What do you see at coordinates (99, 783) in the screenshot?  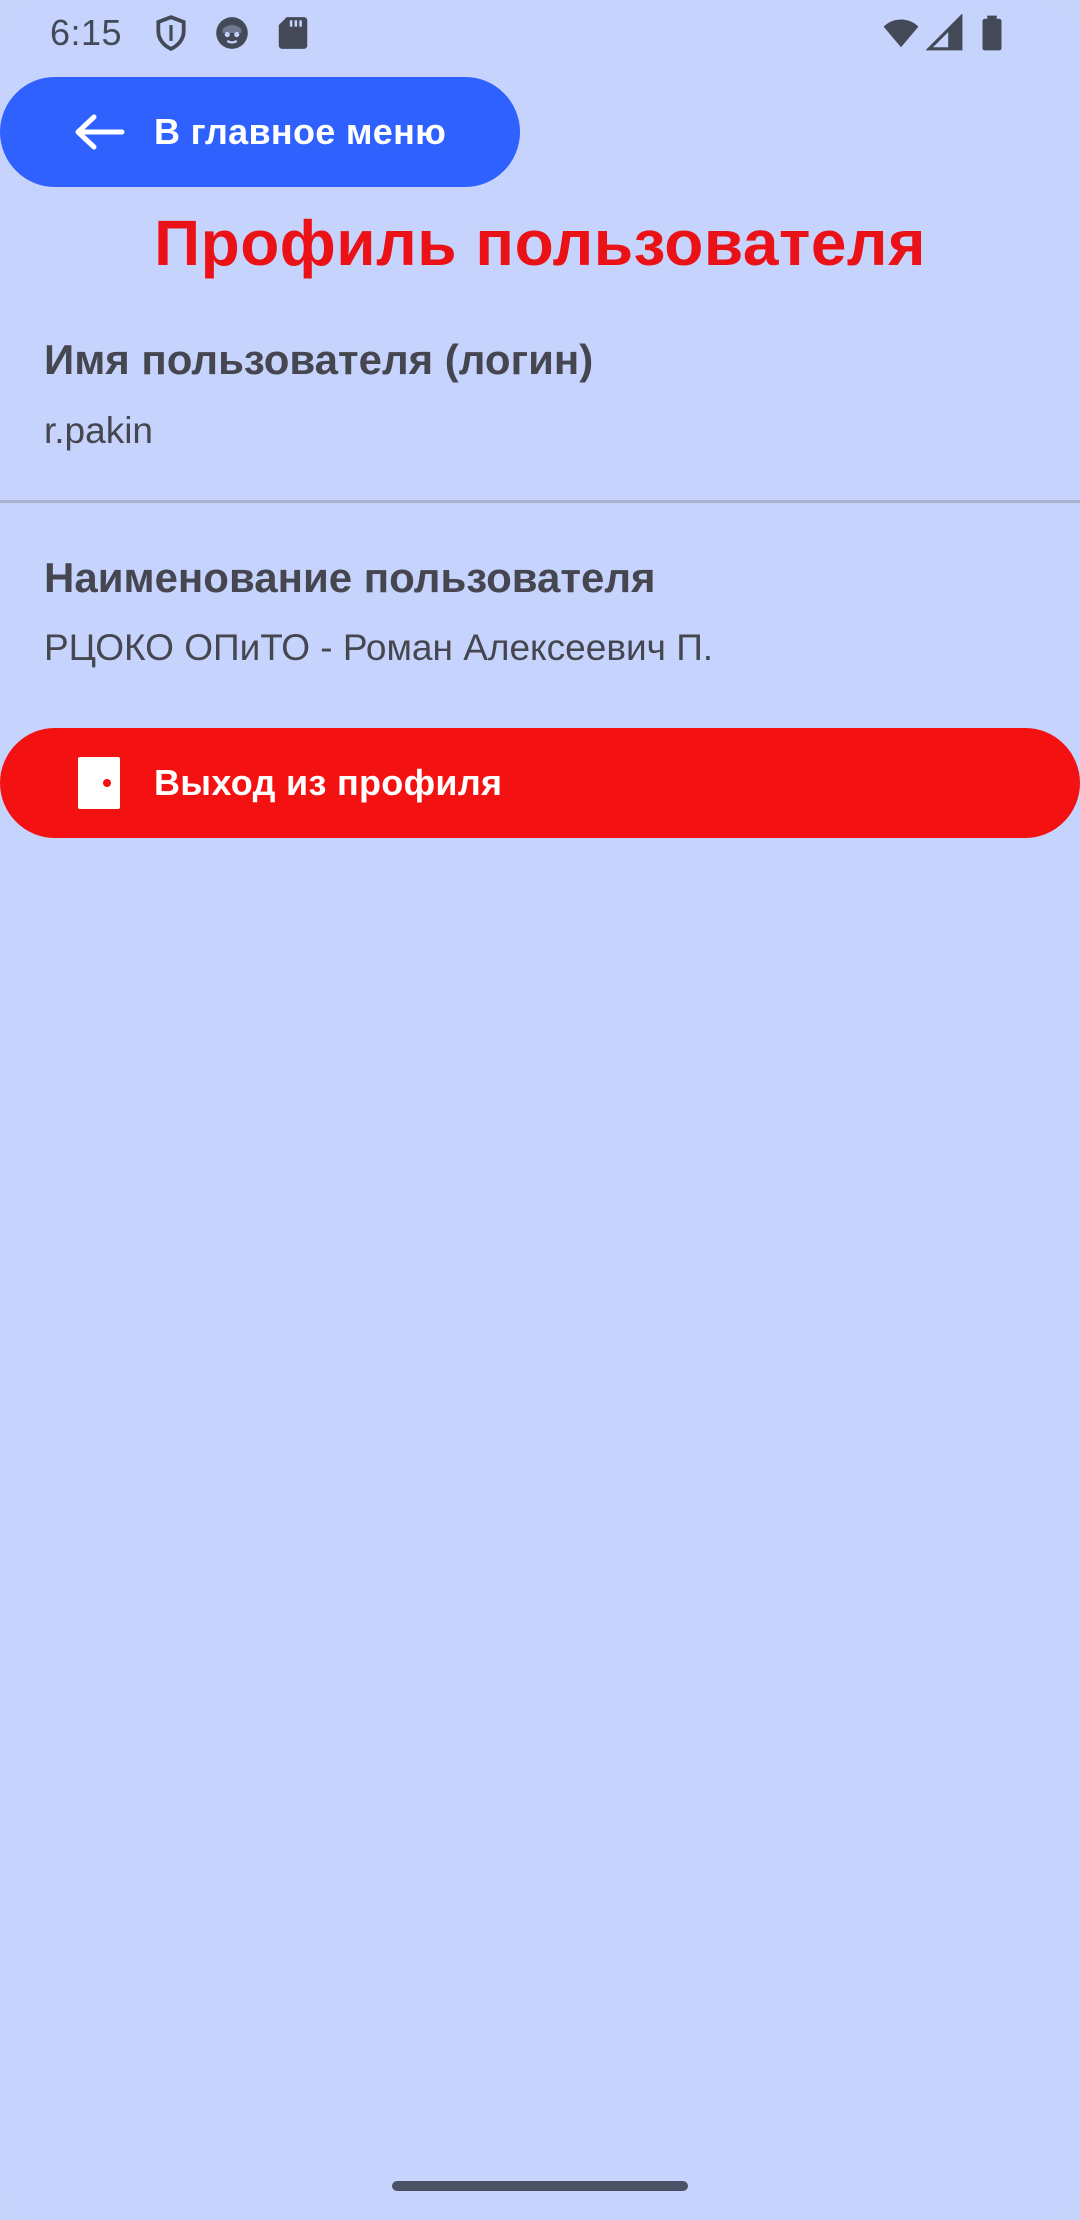 I see `door-icon` at bounding box center [99, 783].